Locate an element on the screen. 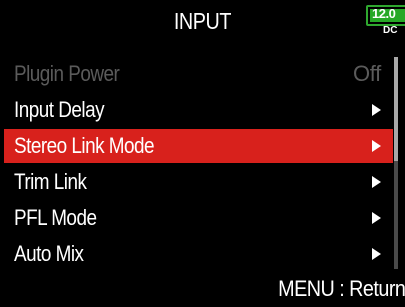 The height and width of the screenshot is (307, 405). menu-item-input-delay: Input Delay is located at coordinates (202, 110).